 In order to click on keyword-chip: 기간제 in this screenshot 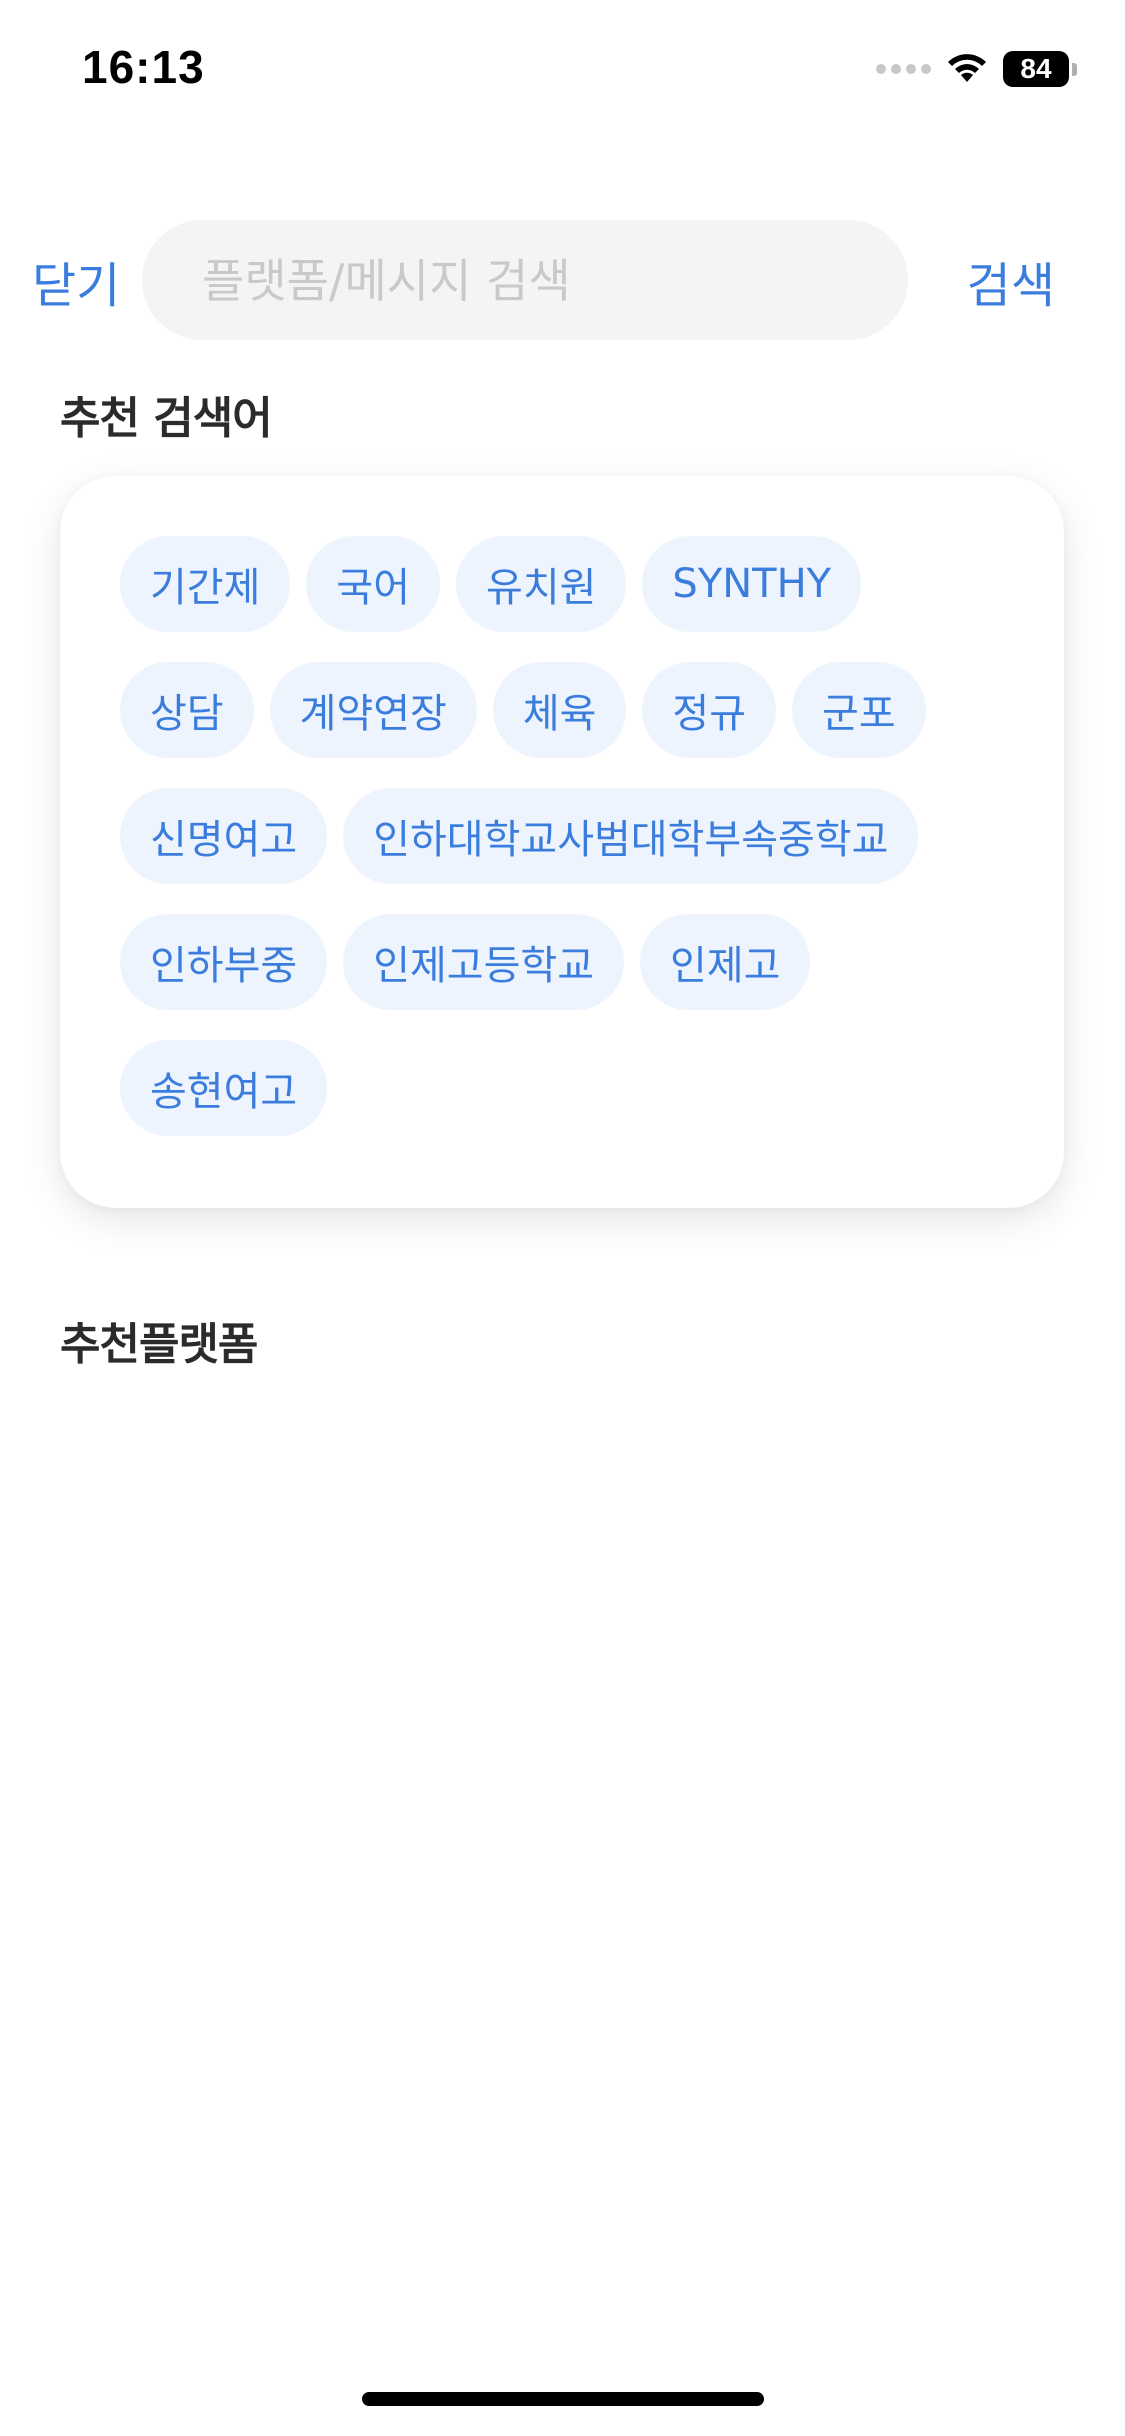, I will do `click(205, 584)`.